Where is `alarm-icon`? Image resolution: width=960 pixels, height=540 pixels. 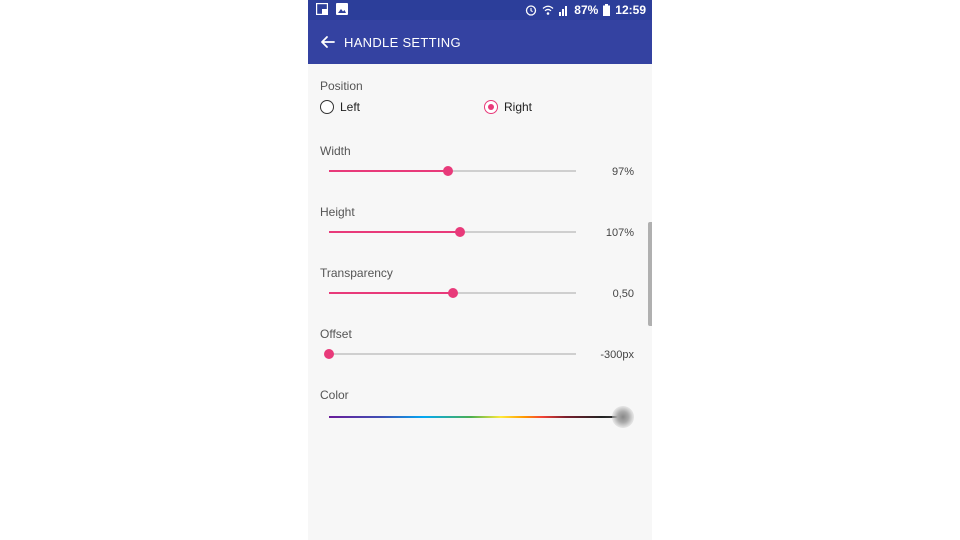
alarm-icon is located at coordinates (531, 10).